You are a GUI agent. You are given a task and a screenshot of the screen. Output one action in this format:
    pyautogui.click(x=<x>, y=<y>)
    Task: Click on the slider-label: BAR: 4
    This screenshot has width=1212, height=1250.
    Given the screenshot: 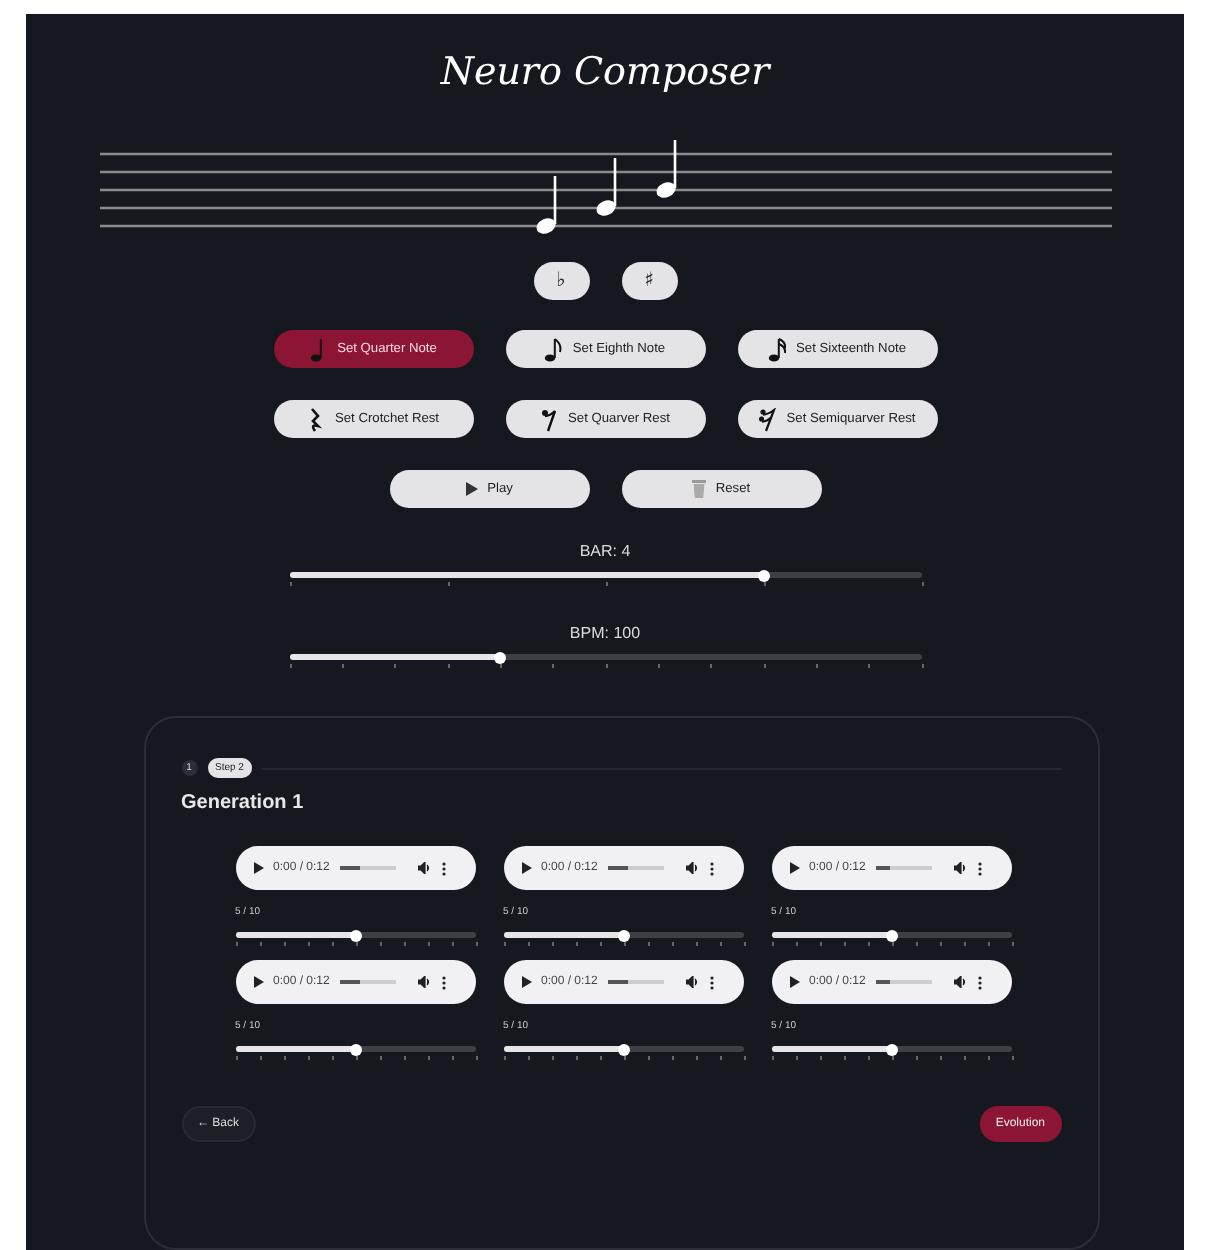 What is the action you would take?
    pyautogui.click(x=605, y=552)
    